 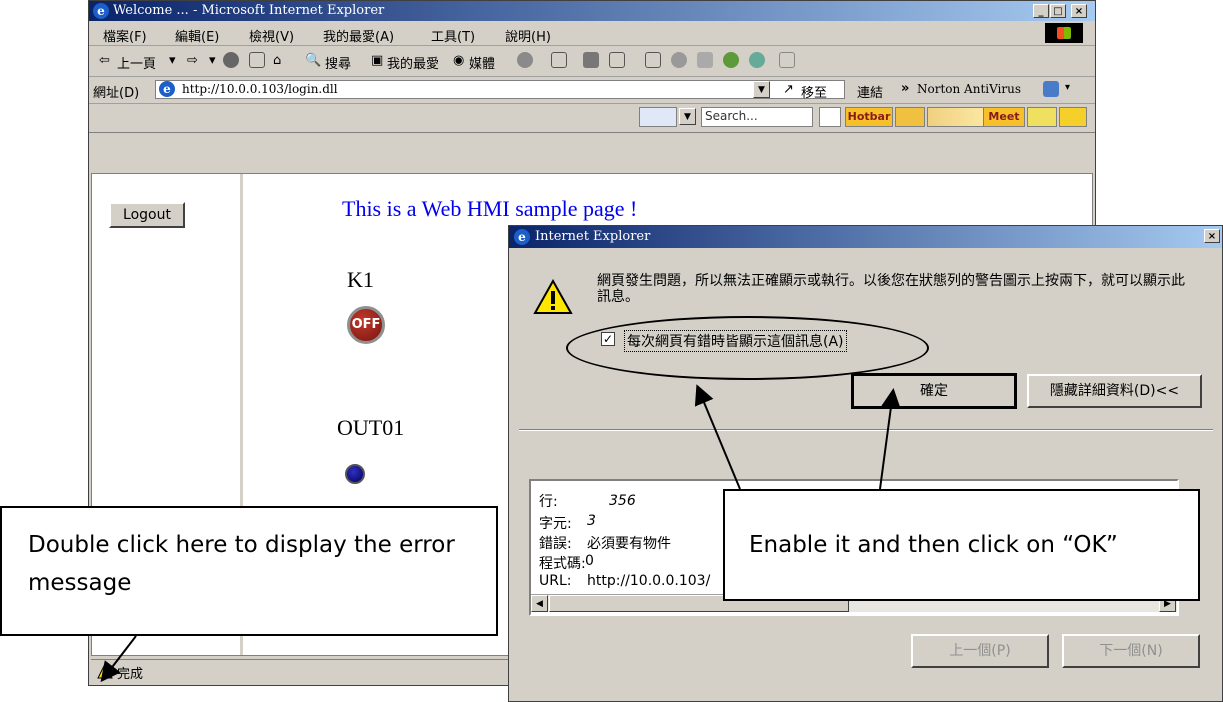 What do you see at coordinates (890, 439) in the screenshot?
I see `arrow-to-ok` at bounding box center [890, 439].